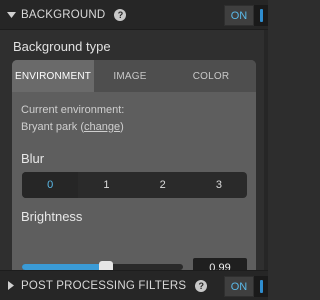  What do you see at coordinates (219, 185) in the screenshot?
I see `blur-option-3: 3` at bounding box center [219, 185].